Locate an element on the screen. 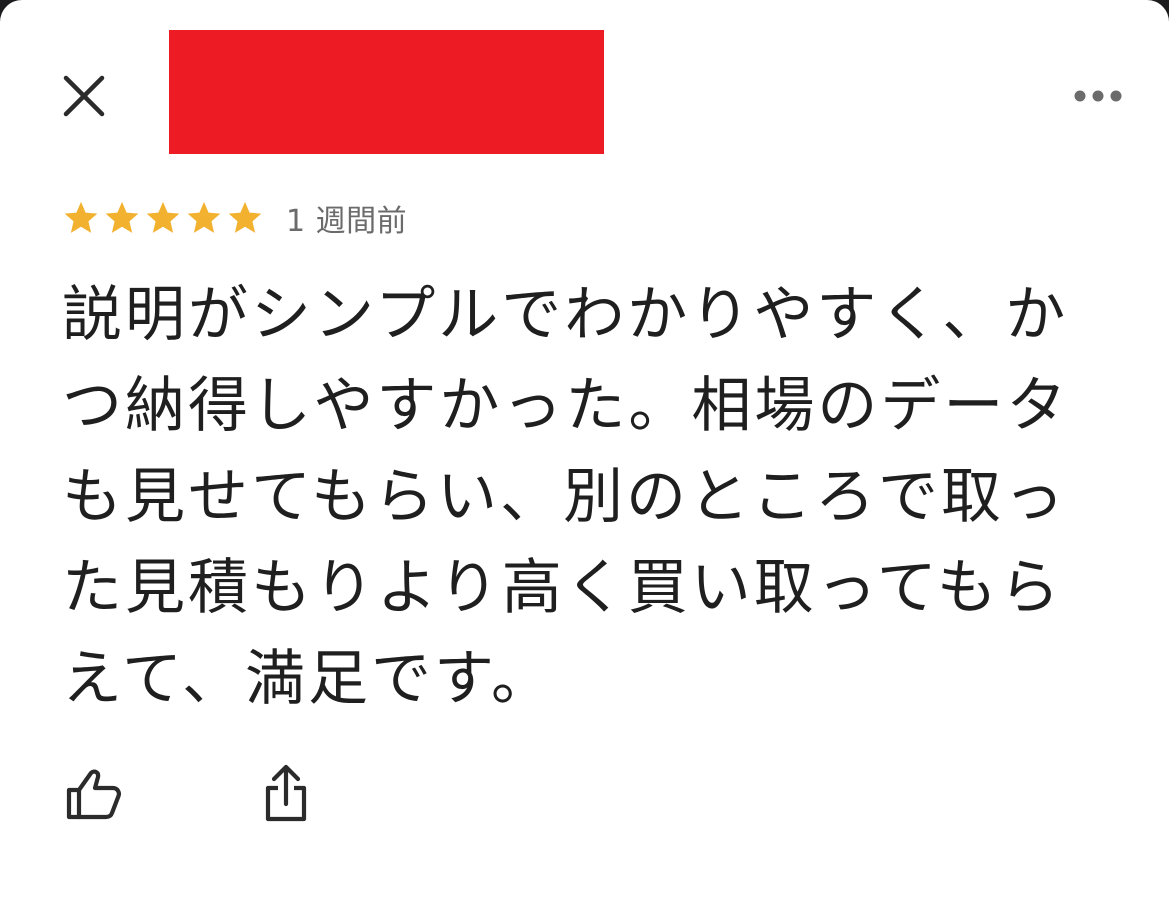  share-button is located at coordinates (286, 793).